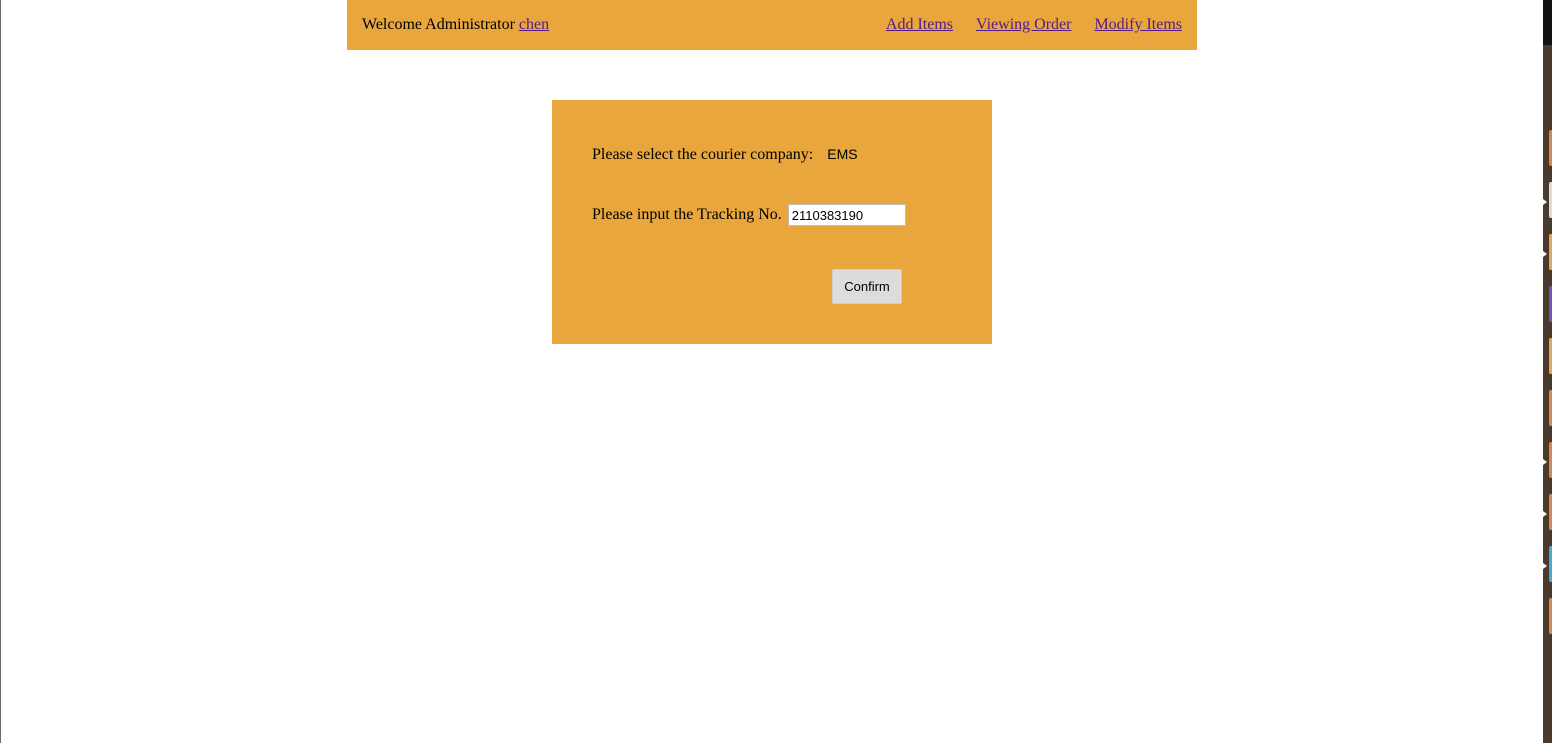  I want to click on courier-row: Please select the courier company: EMS, so click(725, 155).